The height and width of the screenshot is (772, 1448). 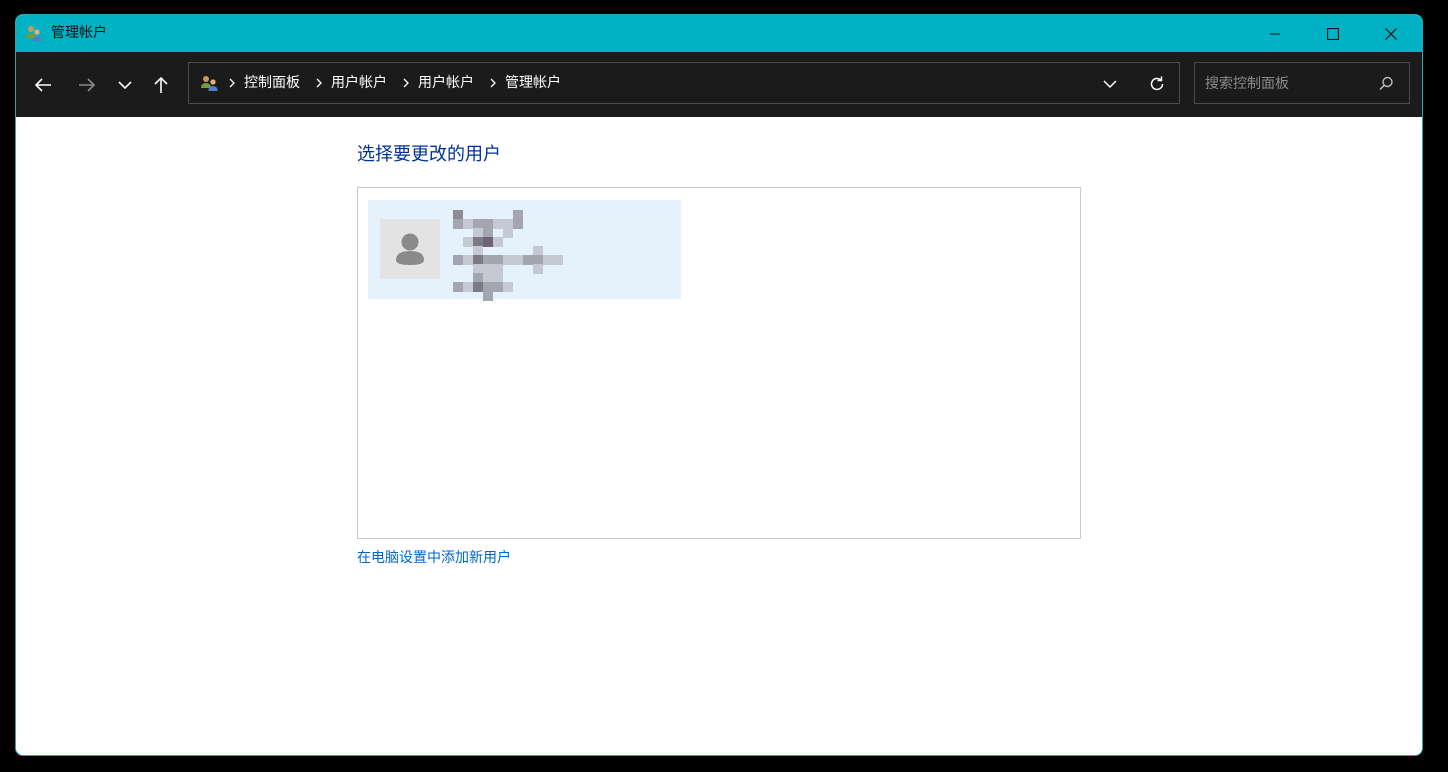 I want to click on back-icon, so click(x=42, y=85).